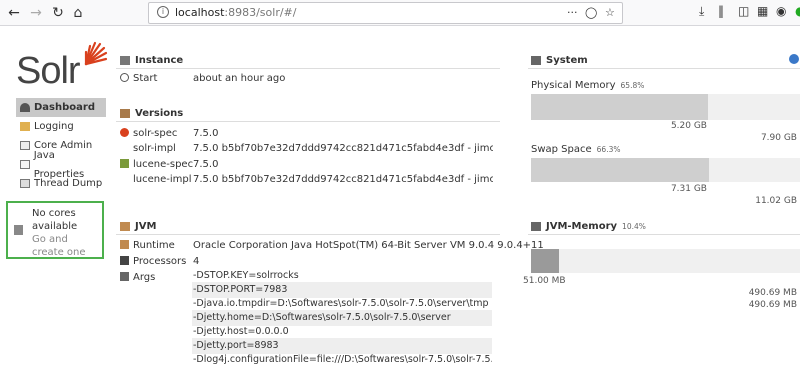  Describe the element at coordinates (125, 60) in the screenshot. I see `instance-icon` at that location.